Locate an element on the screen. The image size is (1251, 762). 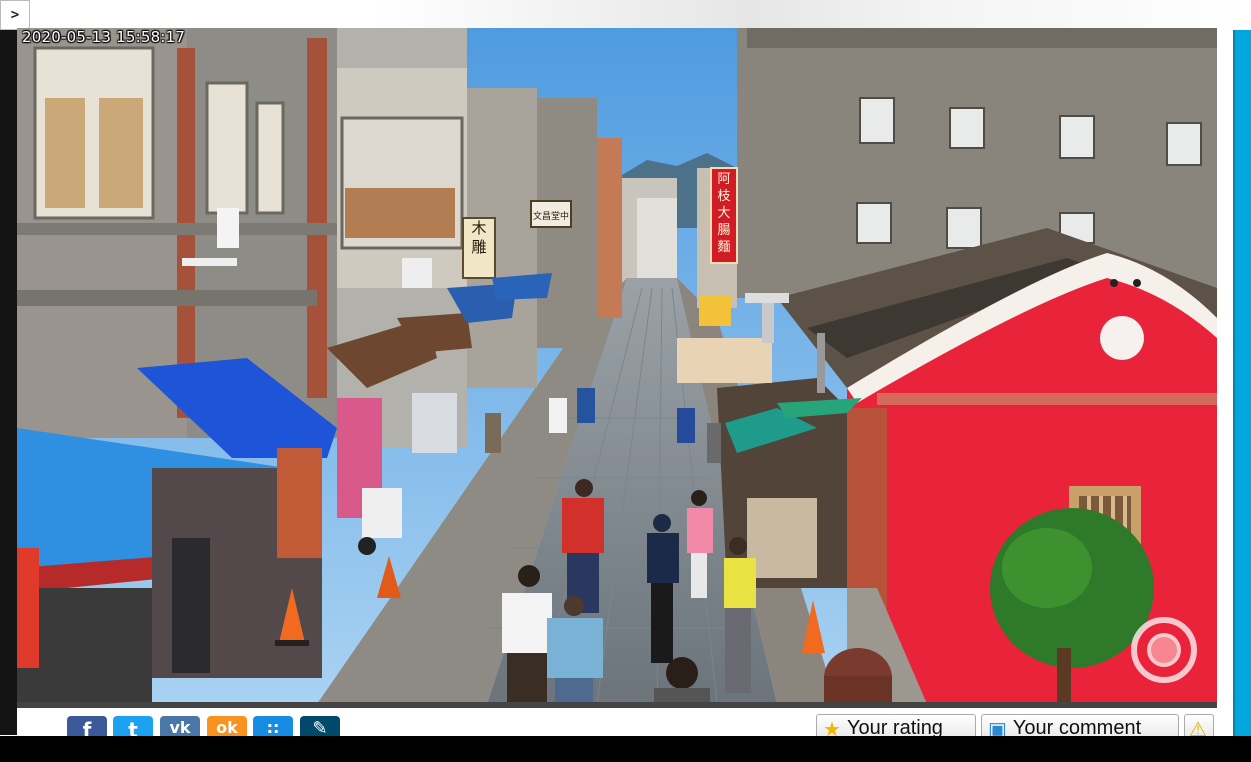
scrollbar is located at coordinates (1242, 383).